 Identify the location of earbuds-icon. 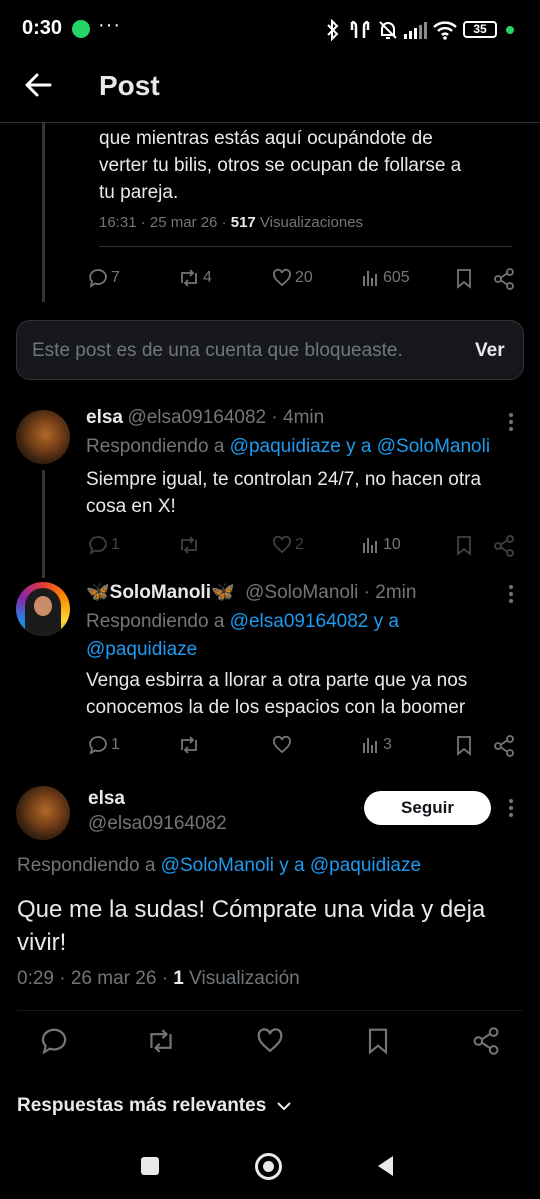
(360, 29).